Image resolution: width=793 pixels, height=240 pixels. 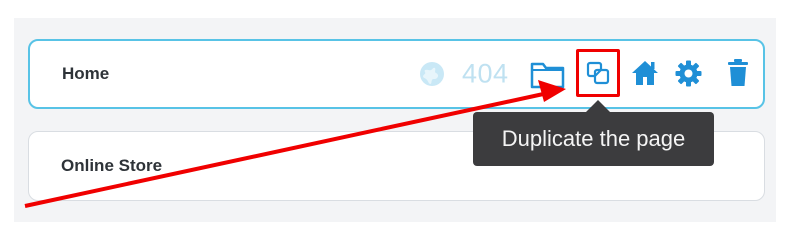 What do you see at coordinates (598, 106) in the screenshot?
I see `tooltip-tail` at bounding box center [598, 106].